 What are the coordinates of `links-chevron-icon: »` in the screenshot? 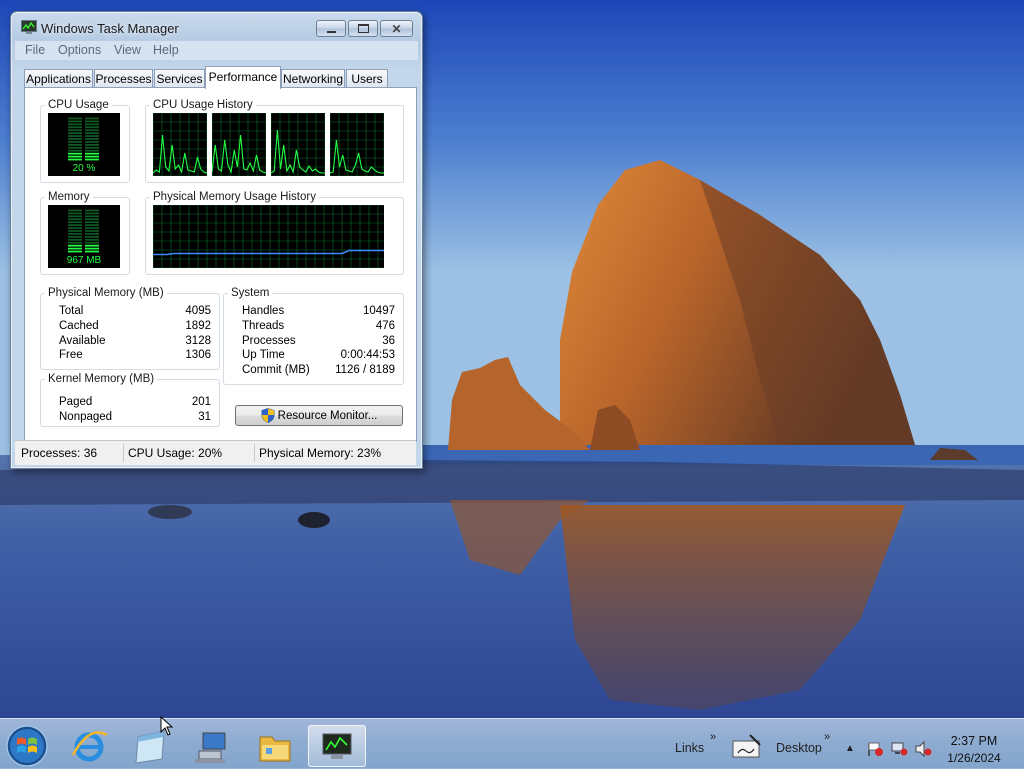 It's located at (713, 737).